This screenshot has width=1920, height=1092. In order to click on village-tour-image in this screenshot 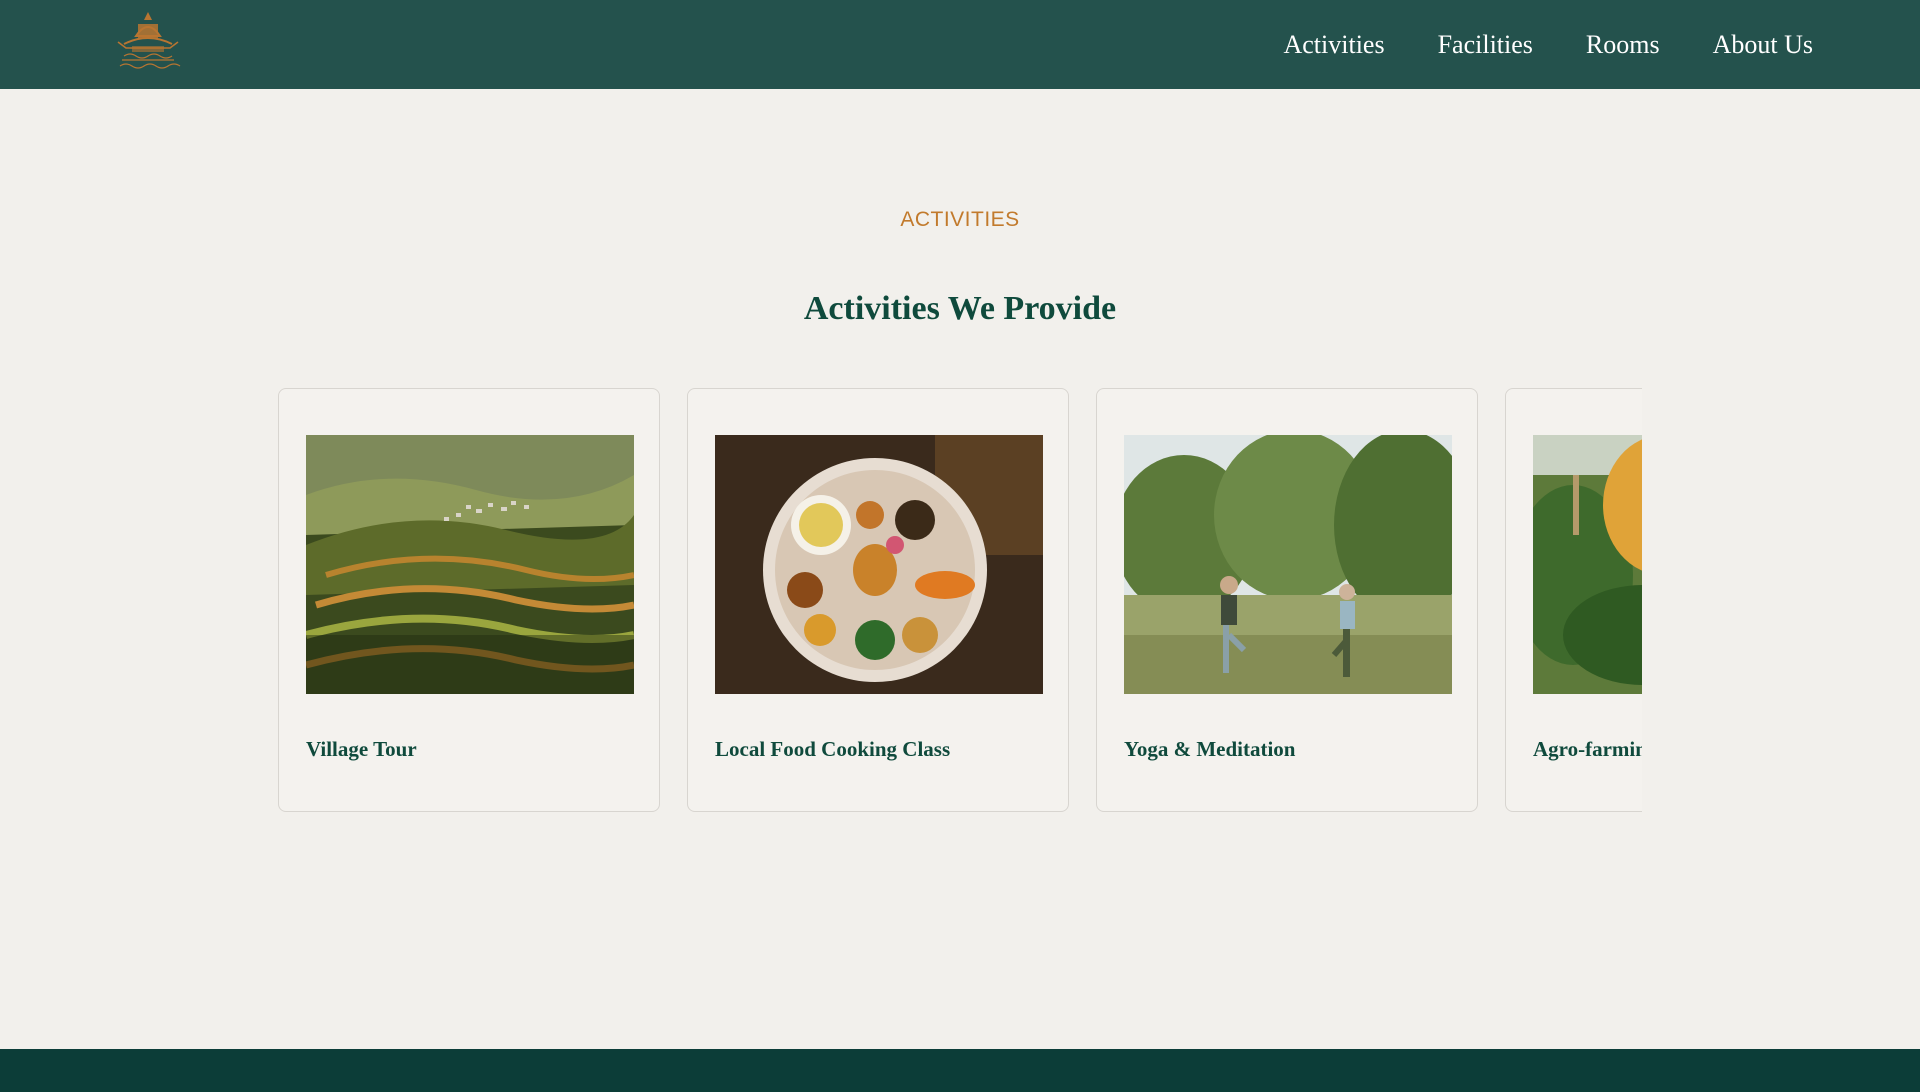, I will do `click(470, 564)`.